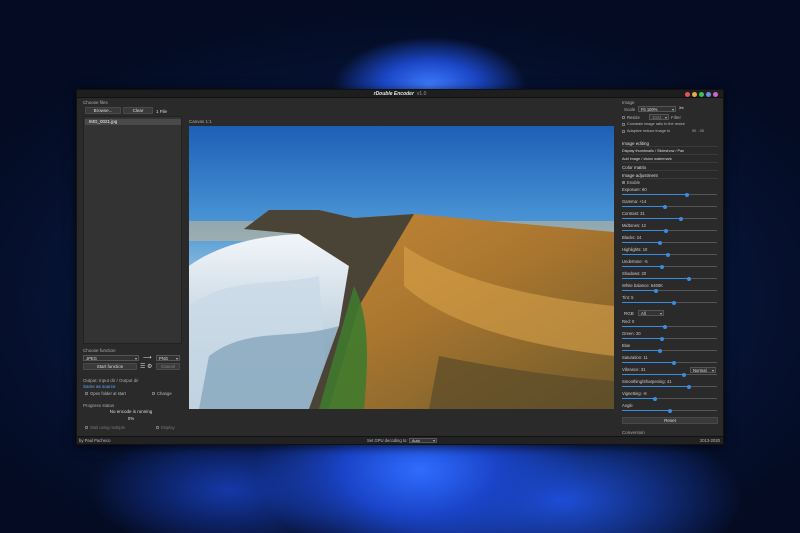  Describe the element at coordinates (659, 117) in the screenshot. I see `resize-input: 1024` at that location.